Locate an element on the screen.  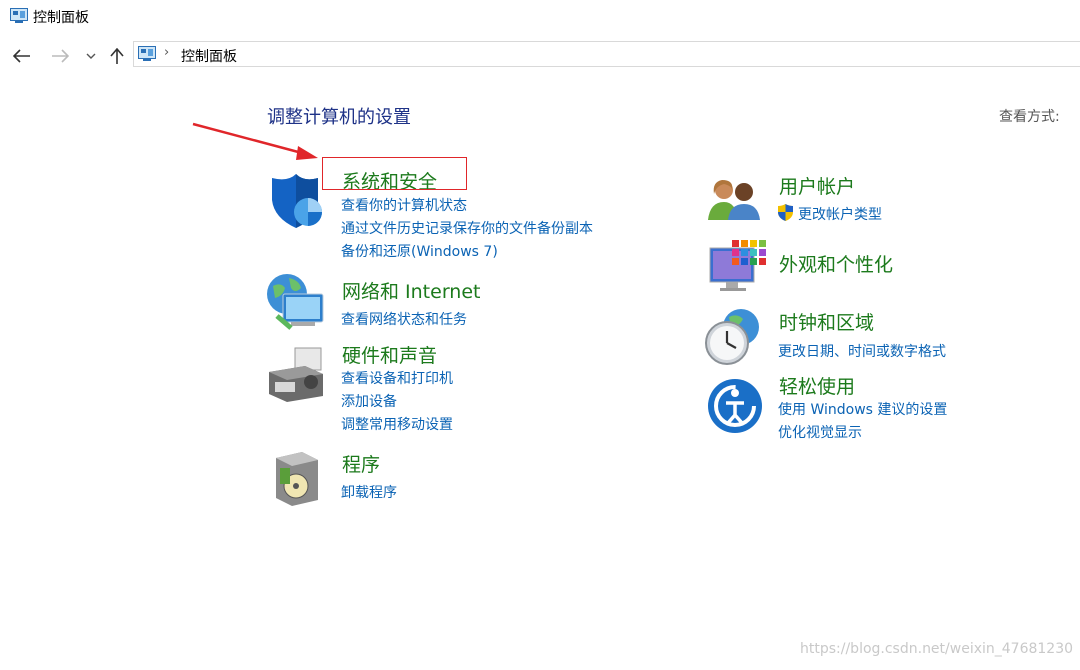
category-appearance: 外观和个性化 is located at coordinates (836, 263).